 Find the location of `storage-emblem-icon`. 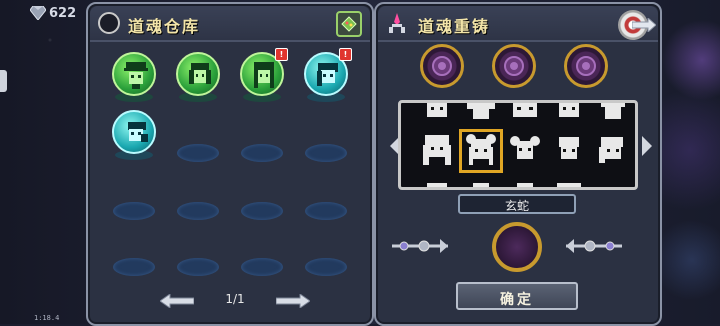

storage-emblem-icon is located at coordinates (109, 23).